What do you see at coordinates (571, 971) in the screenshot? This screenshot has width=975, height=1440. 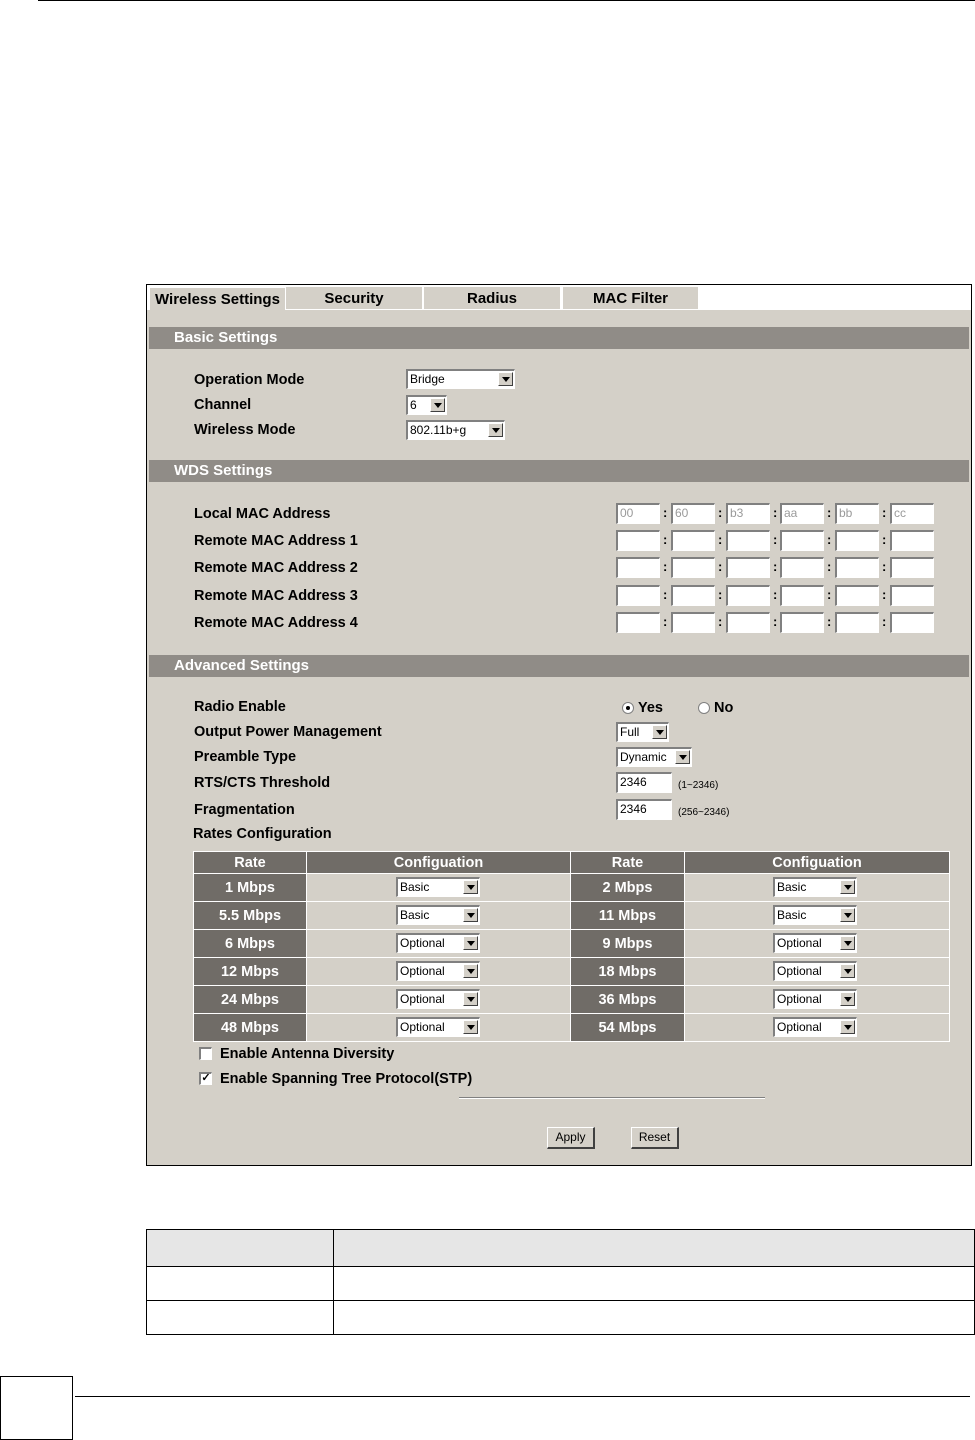 I see `rates-row: 12 Mbps Optional 18 Mbps Optional` at bounding box center [571, 971].